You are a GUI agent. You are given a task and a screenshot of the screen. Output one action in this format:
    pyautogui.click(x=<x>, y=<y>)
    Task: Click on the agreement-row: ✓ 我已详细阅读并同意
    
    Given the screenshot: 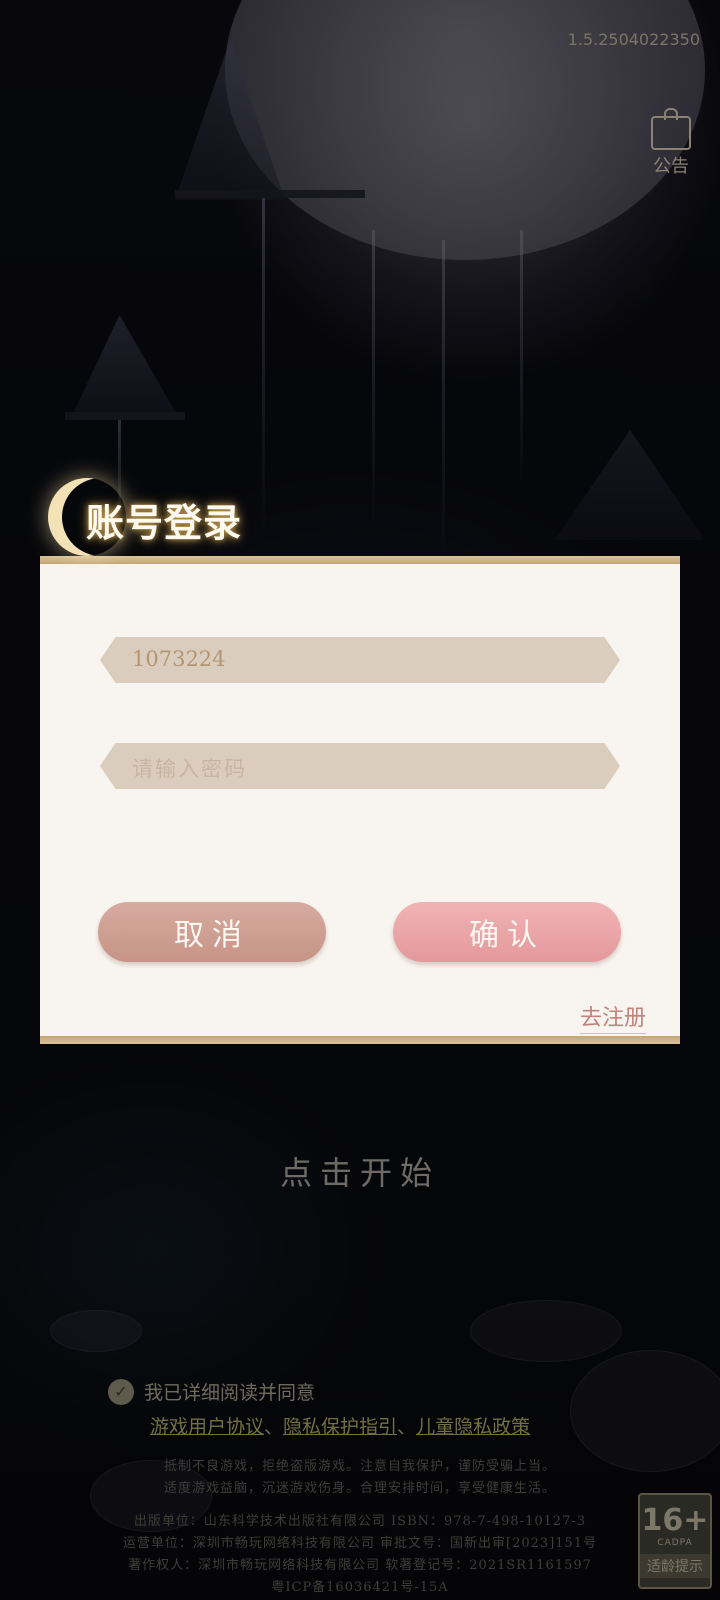 What is the action you would take?
    pyautogui.click(x=211, y=1391)
    